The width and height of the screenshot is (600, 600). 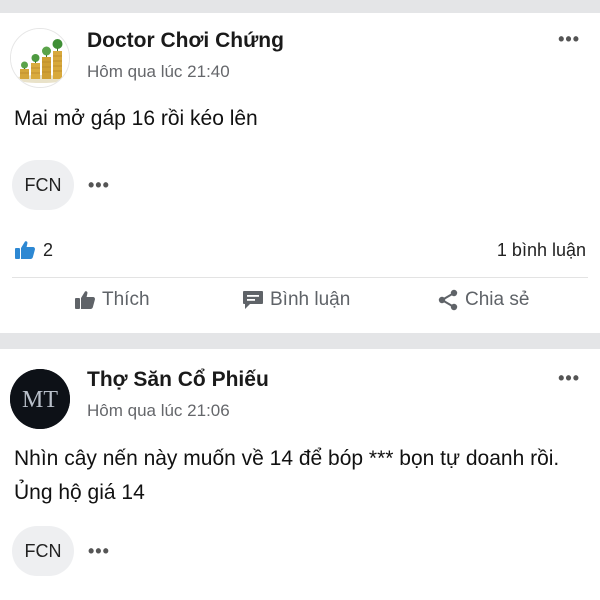 I want to click on comment-count: 1 bình luận, so click(x=541, y=250).